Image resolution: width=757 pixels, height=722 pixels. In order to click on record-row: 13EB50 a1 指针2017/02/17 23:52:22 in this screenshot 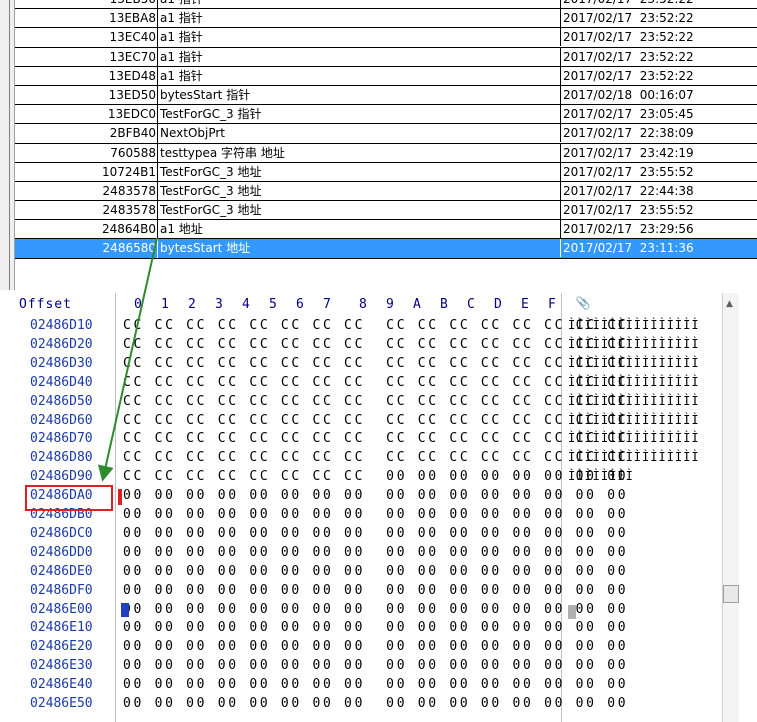, I will do `click(386, 5)`.